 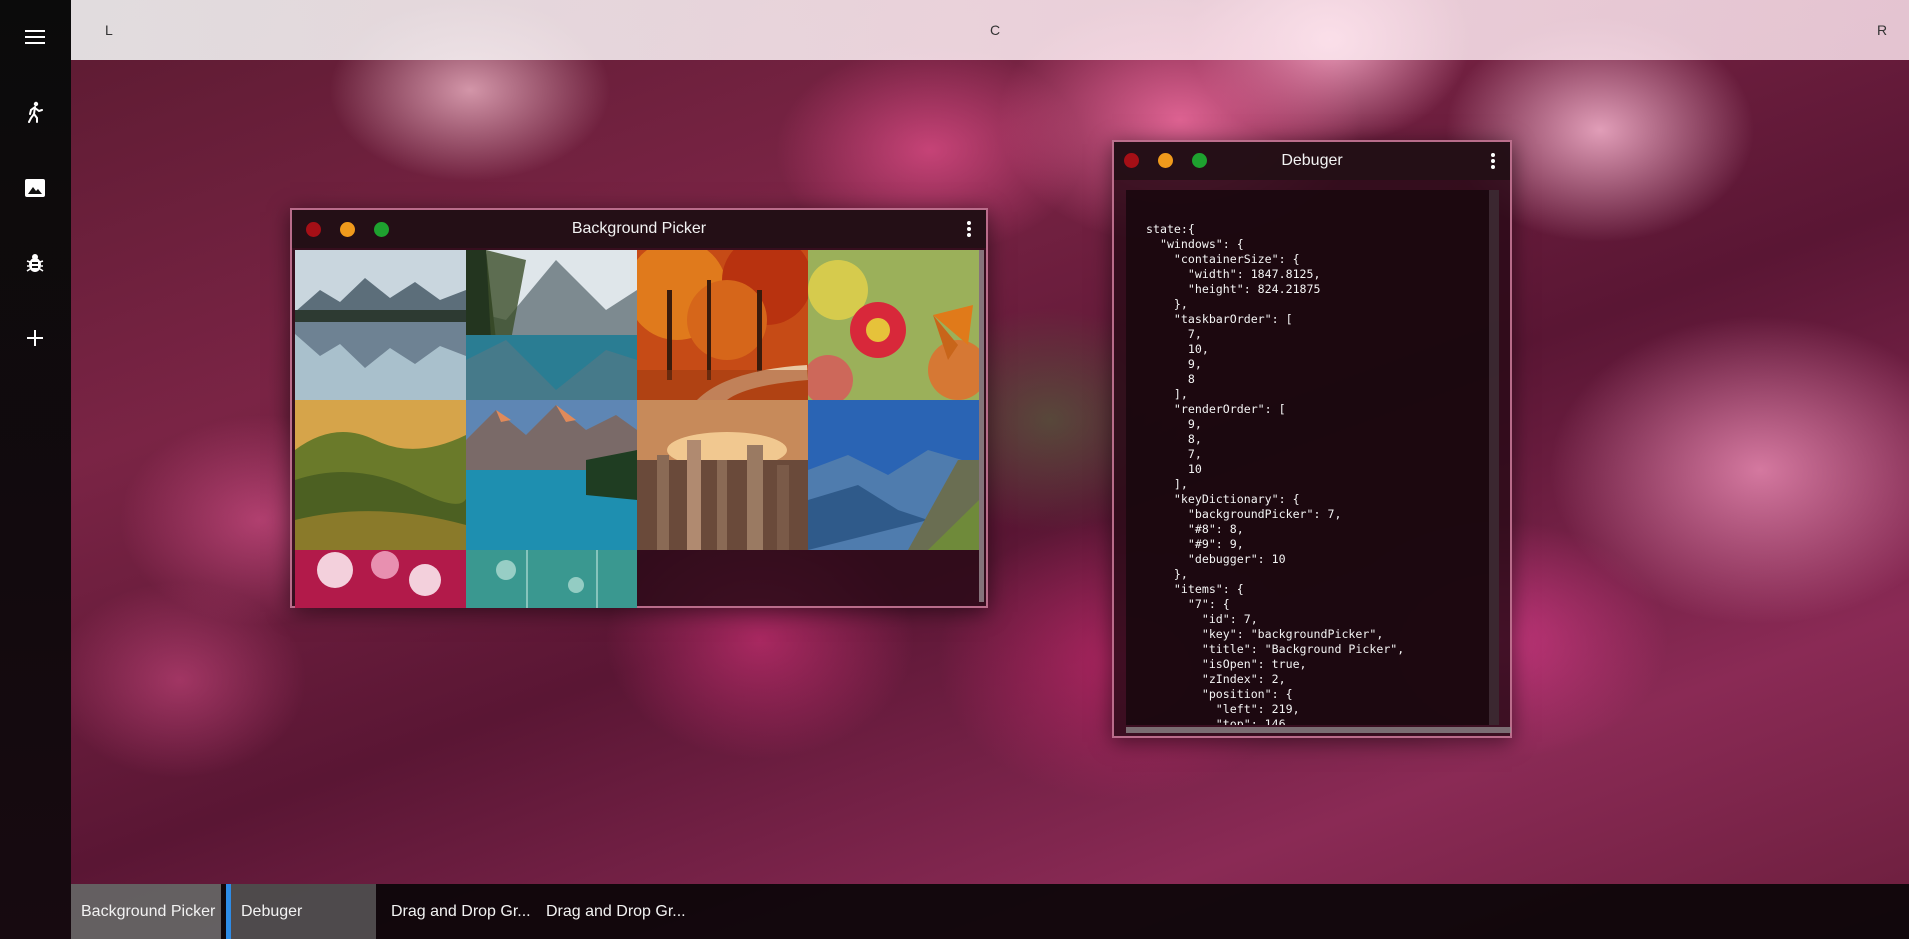 I want to click on background-picker-titlebar: Background Picker, so click(x=639, y=229).